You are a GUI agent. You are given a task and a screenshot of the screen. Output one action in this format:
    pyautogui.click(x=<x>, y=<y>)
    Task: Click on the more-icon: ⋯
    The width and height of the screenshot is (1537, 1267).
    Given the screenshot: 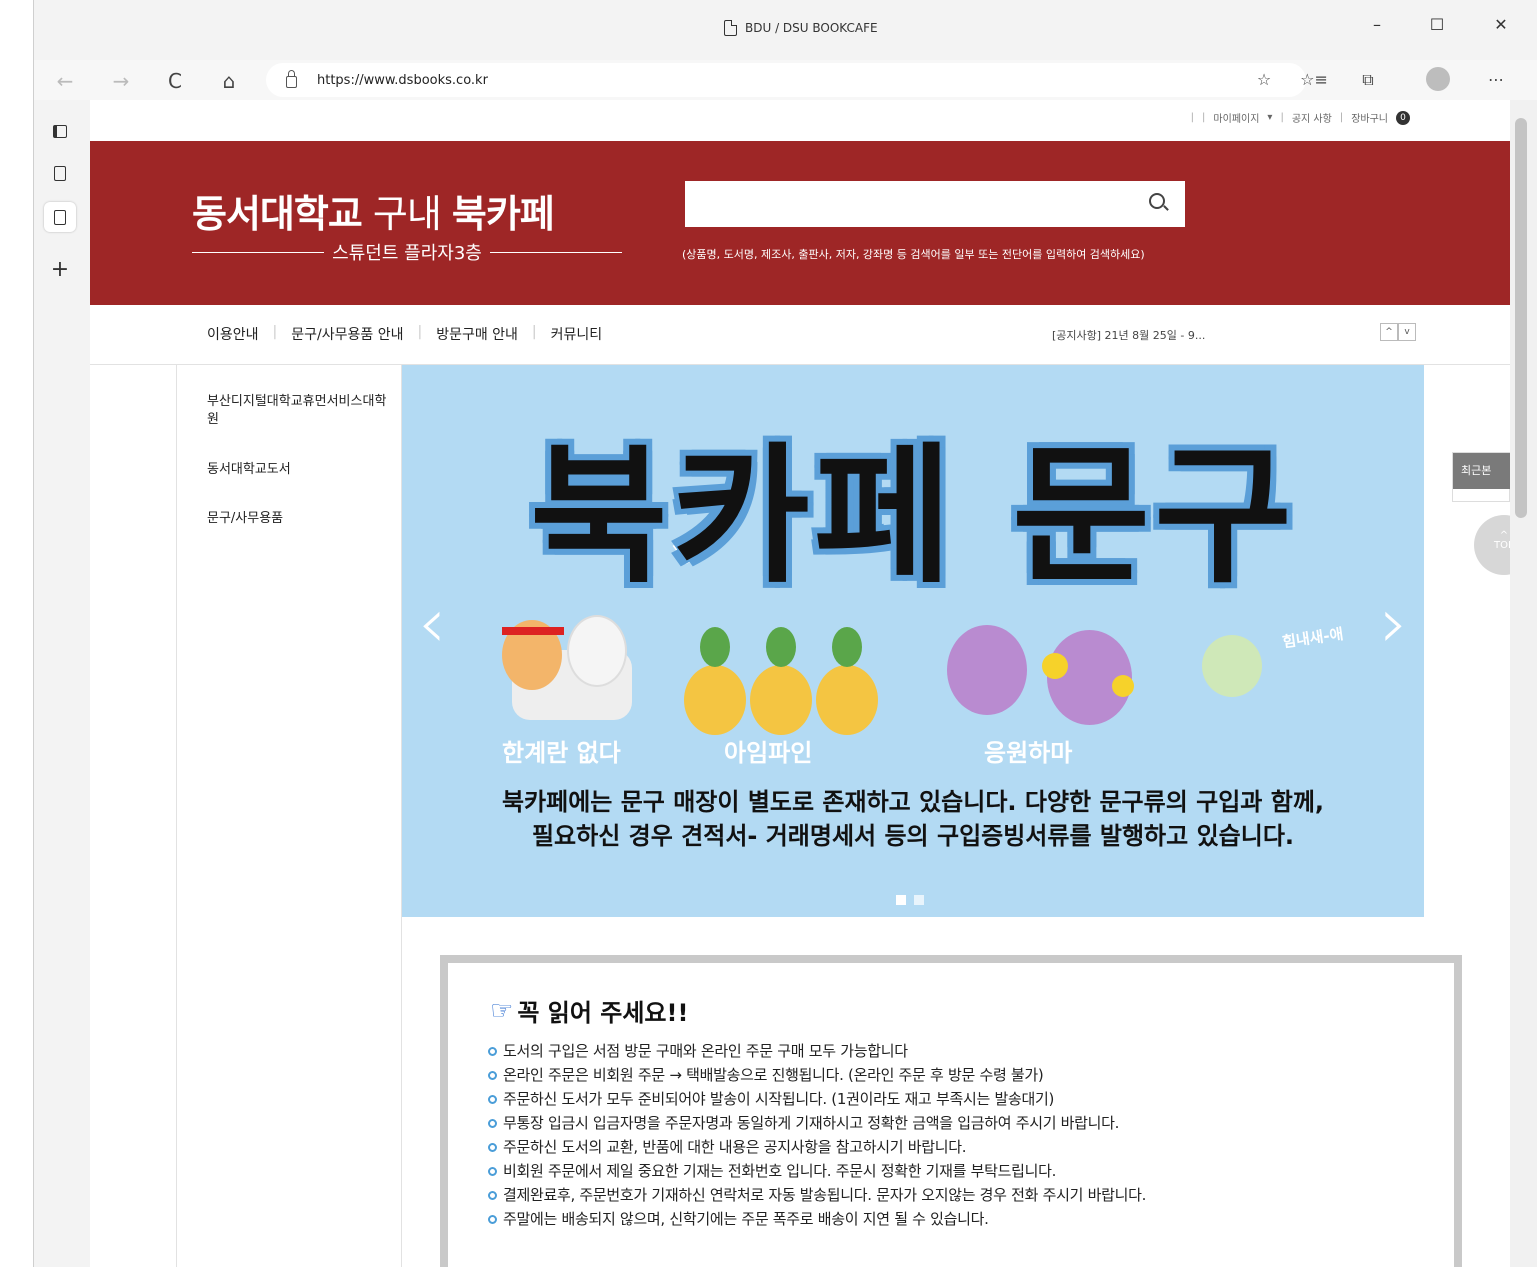 What is the action you would take?
    pyautogui.click(x=1496, y=80)
    